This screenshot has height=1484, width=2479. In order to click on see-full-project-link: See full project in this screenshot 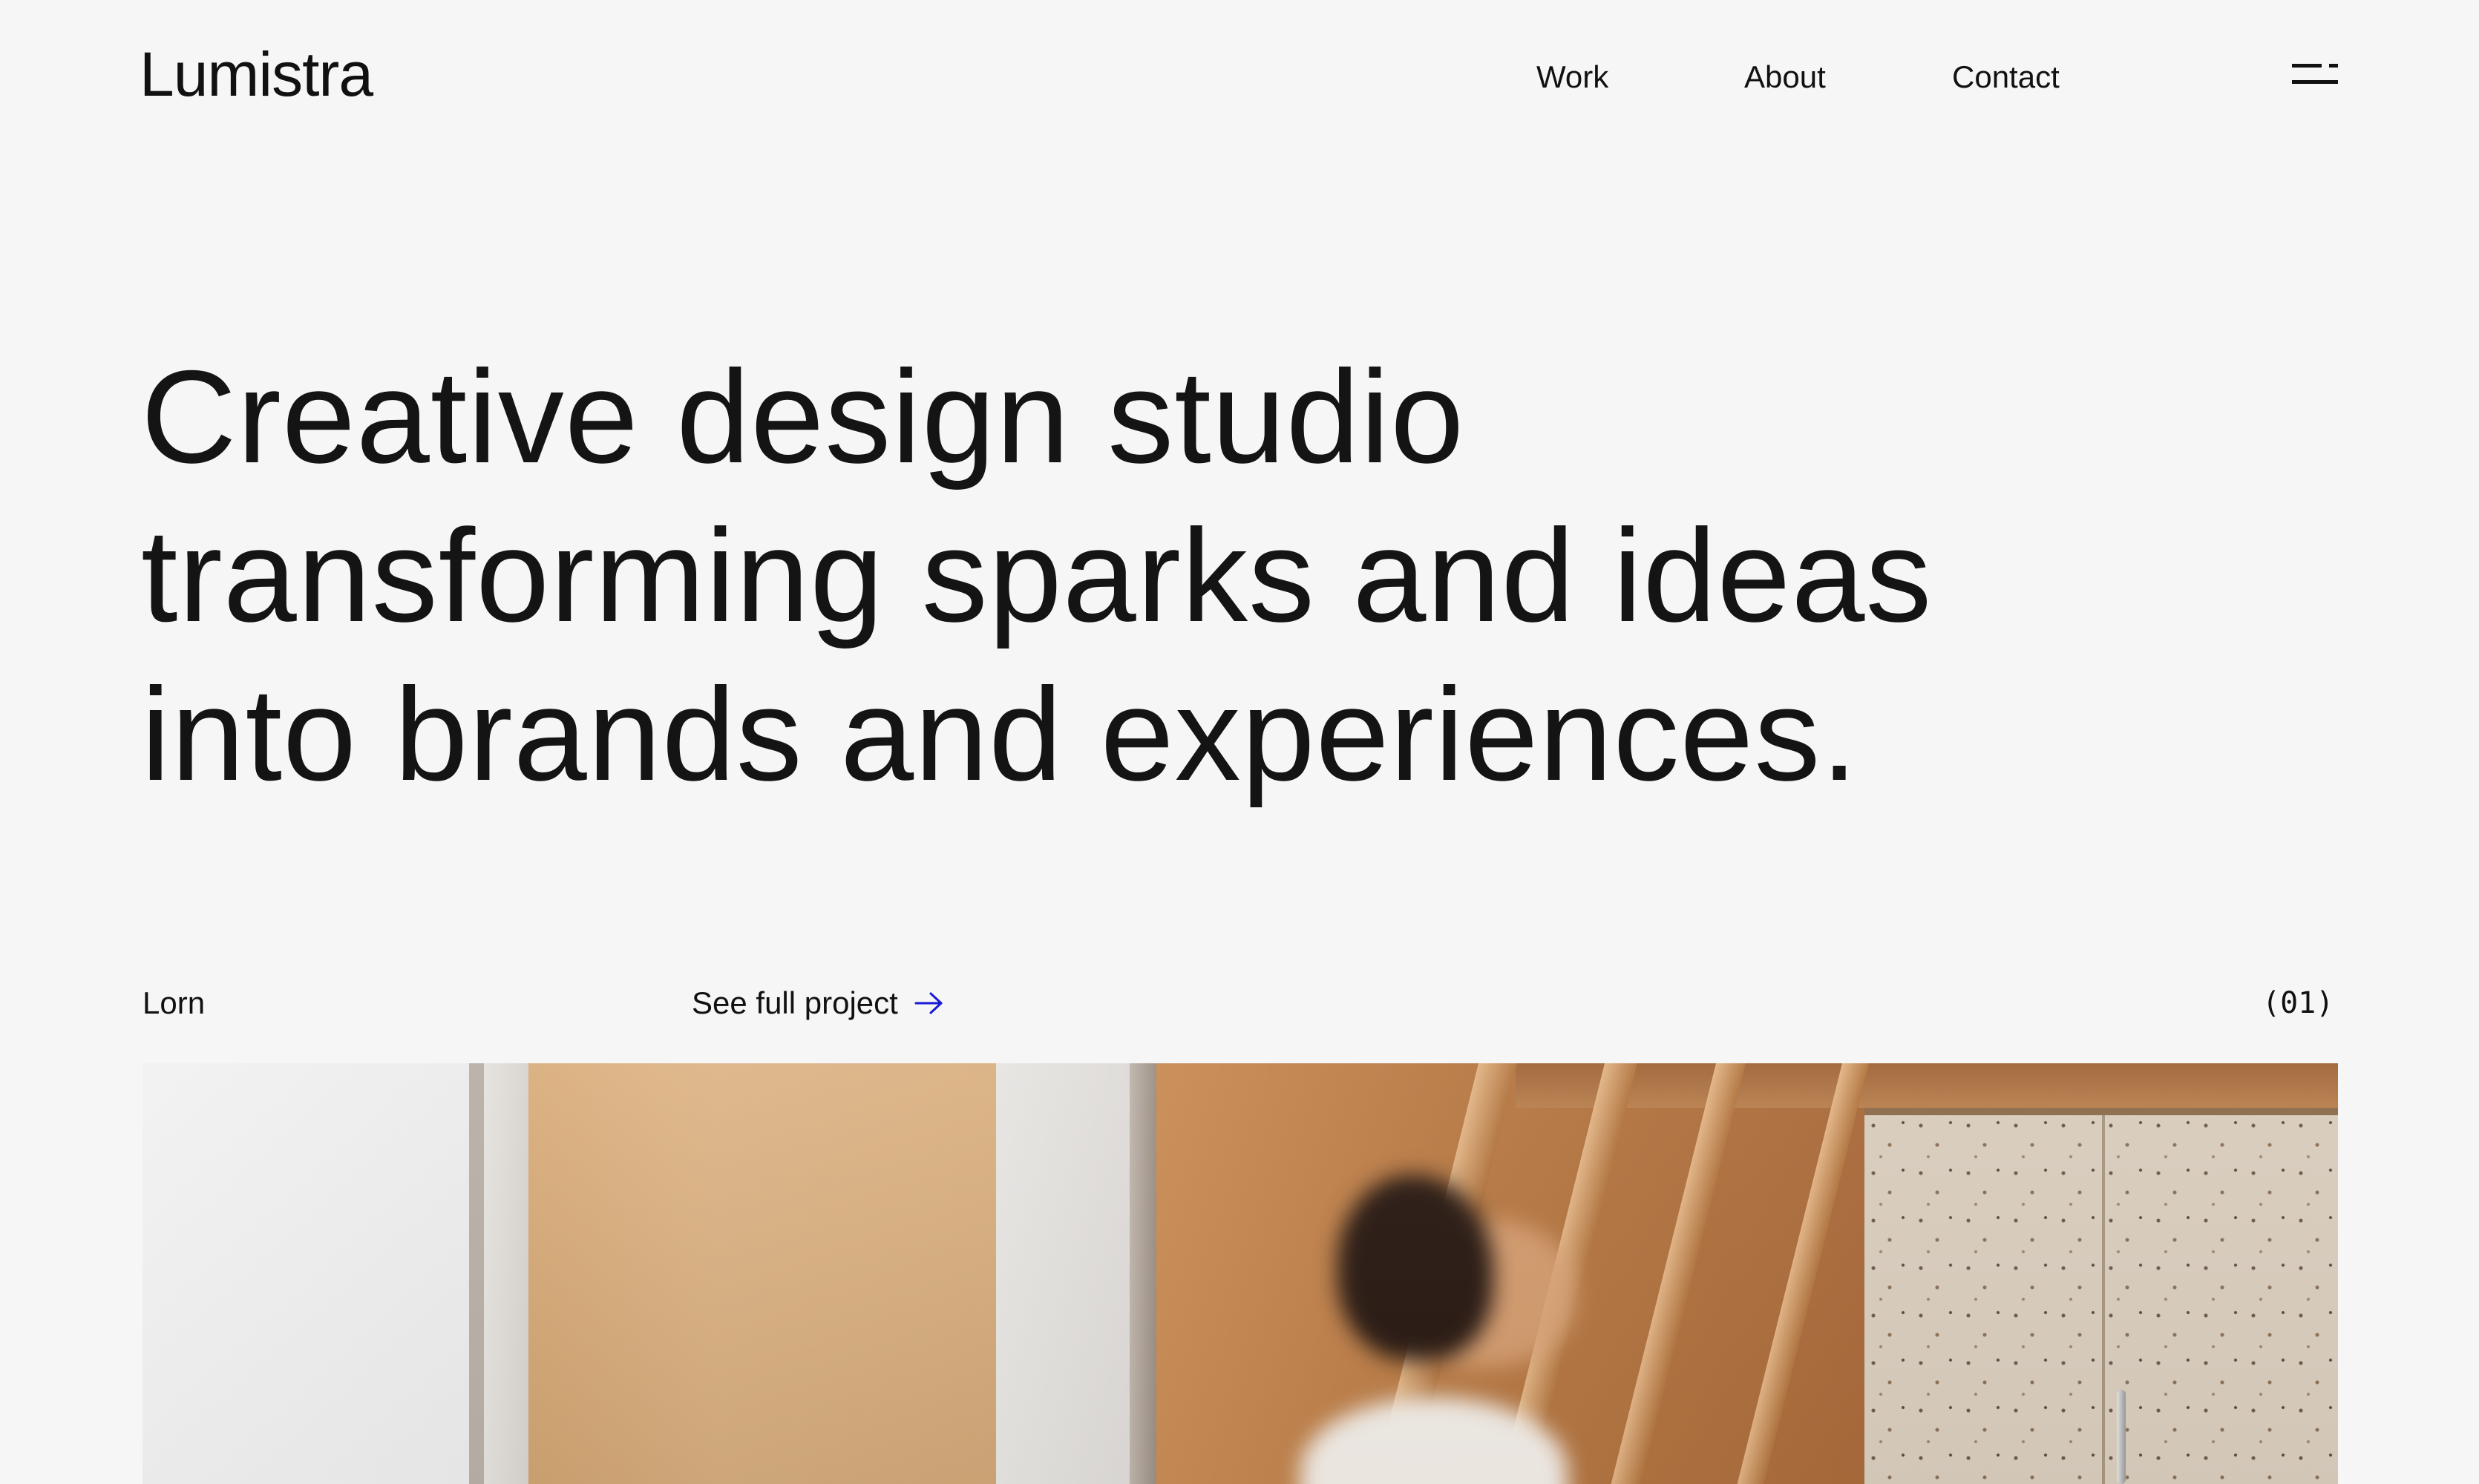, I will do `click(818, 1003)`.